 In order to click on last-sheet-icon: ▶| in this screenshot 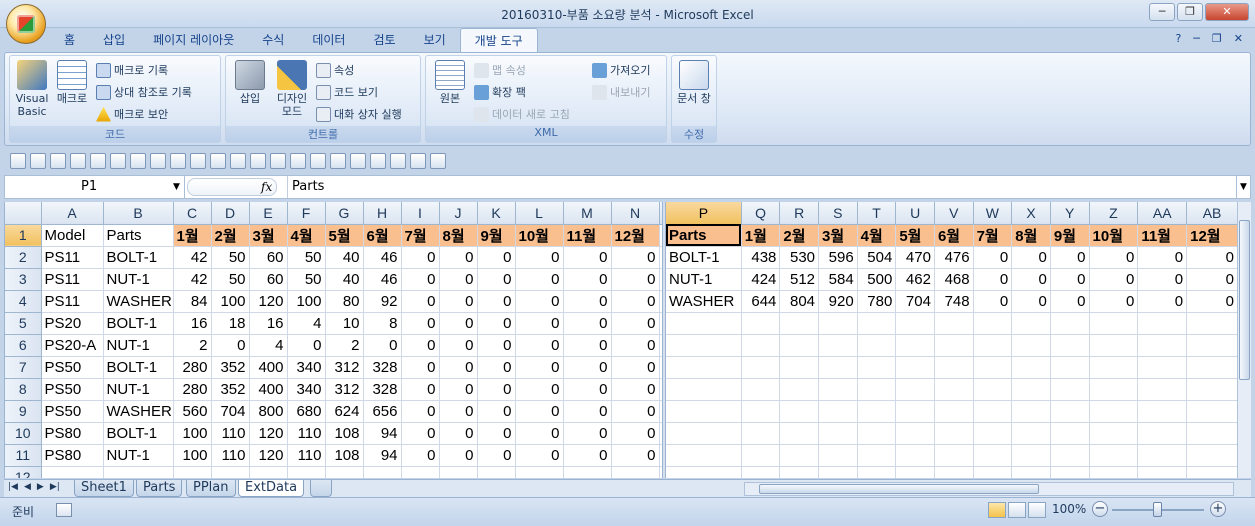, I will do `click(55, 487)`.